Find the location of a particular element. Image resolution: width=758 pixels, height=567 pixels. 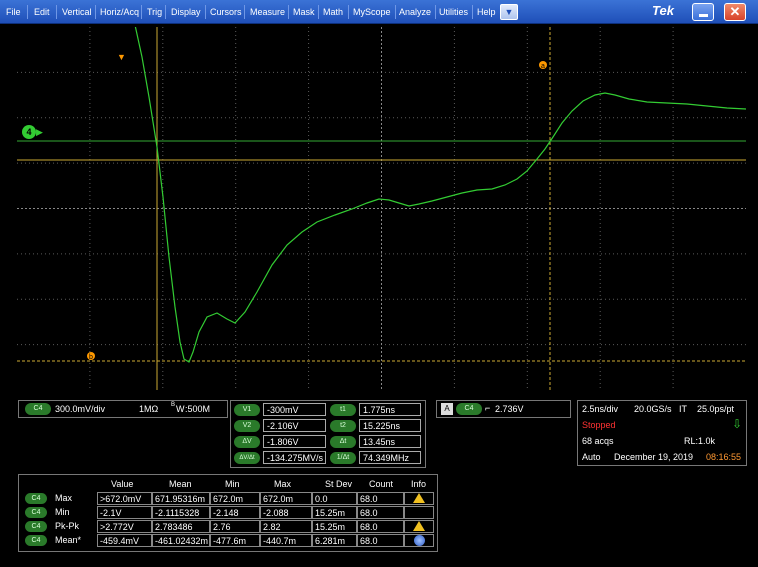

cursor-t2-badge: t2 is located at coordinates (343, 426).